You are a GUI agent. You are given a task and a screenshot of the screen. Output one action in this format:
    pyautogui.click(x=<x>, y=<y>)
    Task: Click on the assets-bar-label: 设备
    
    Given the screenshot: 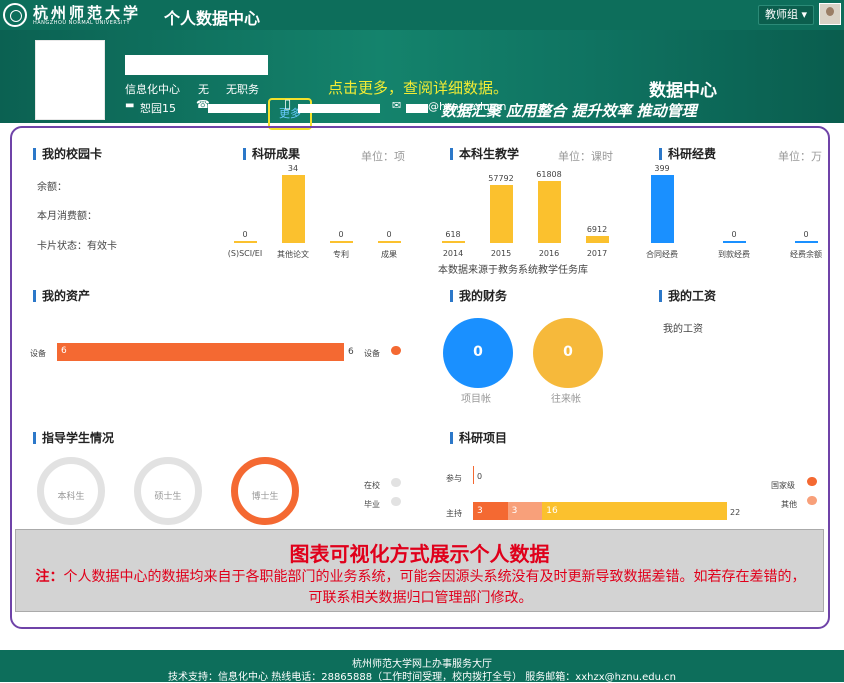 What is the action you would take?
    pyautogui.click(x=38, y=353)
    